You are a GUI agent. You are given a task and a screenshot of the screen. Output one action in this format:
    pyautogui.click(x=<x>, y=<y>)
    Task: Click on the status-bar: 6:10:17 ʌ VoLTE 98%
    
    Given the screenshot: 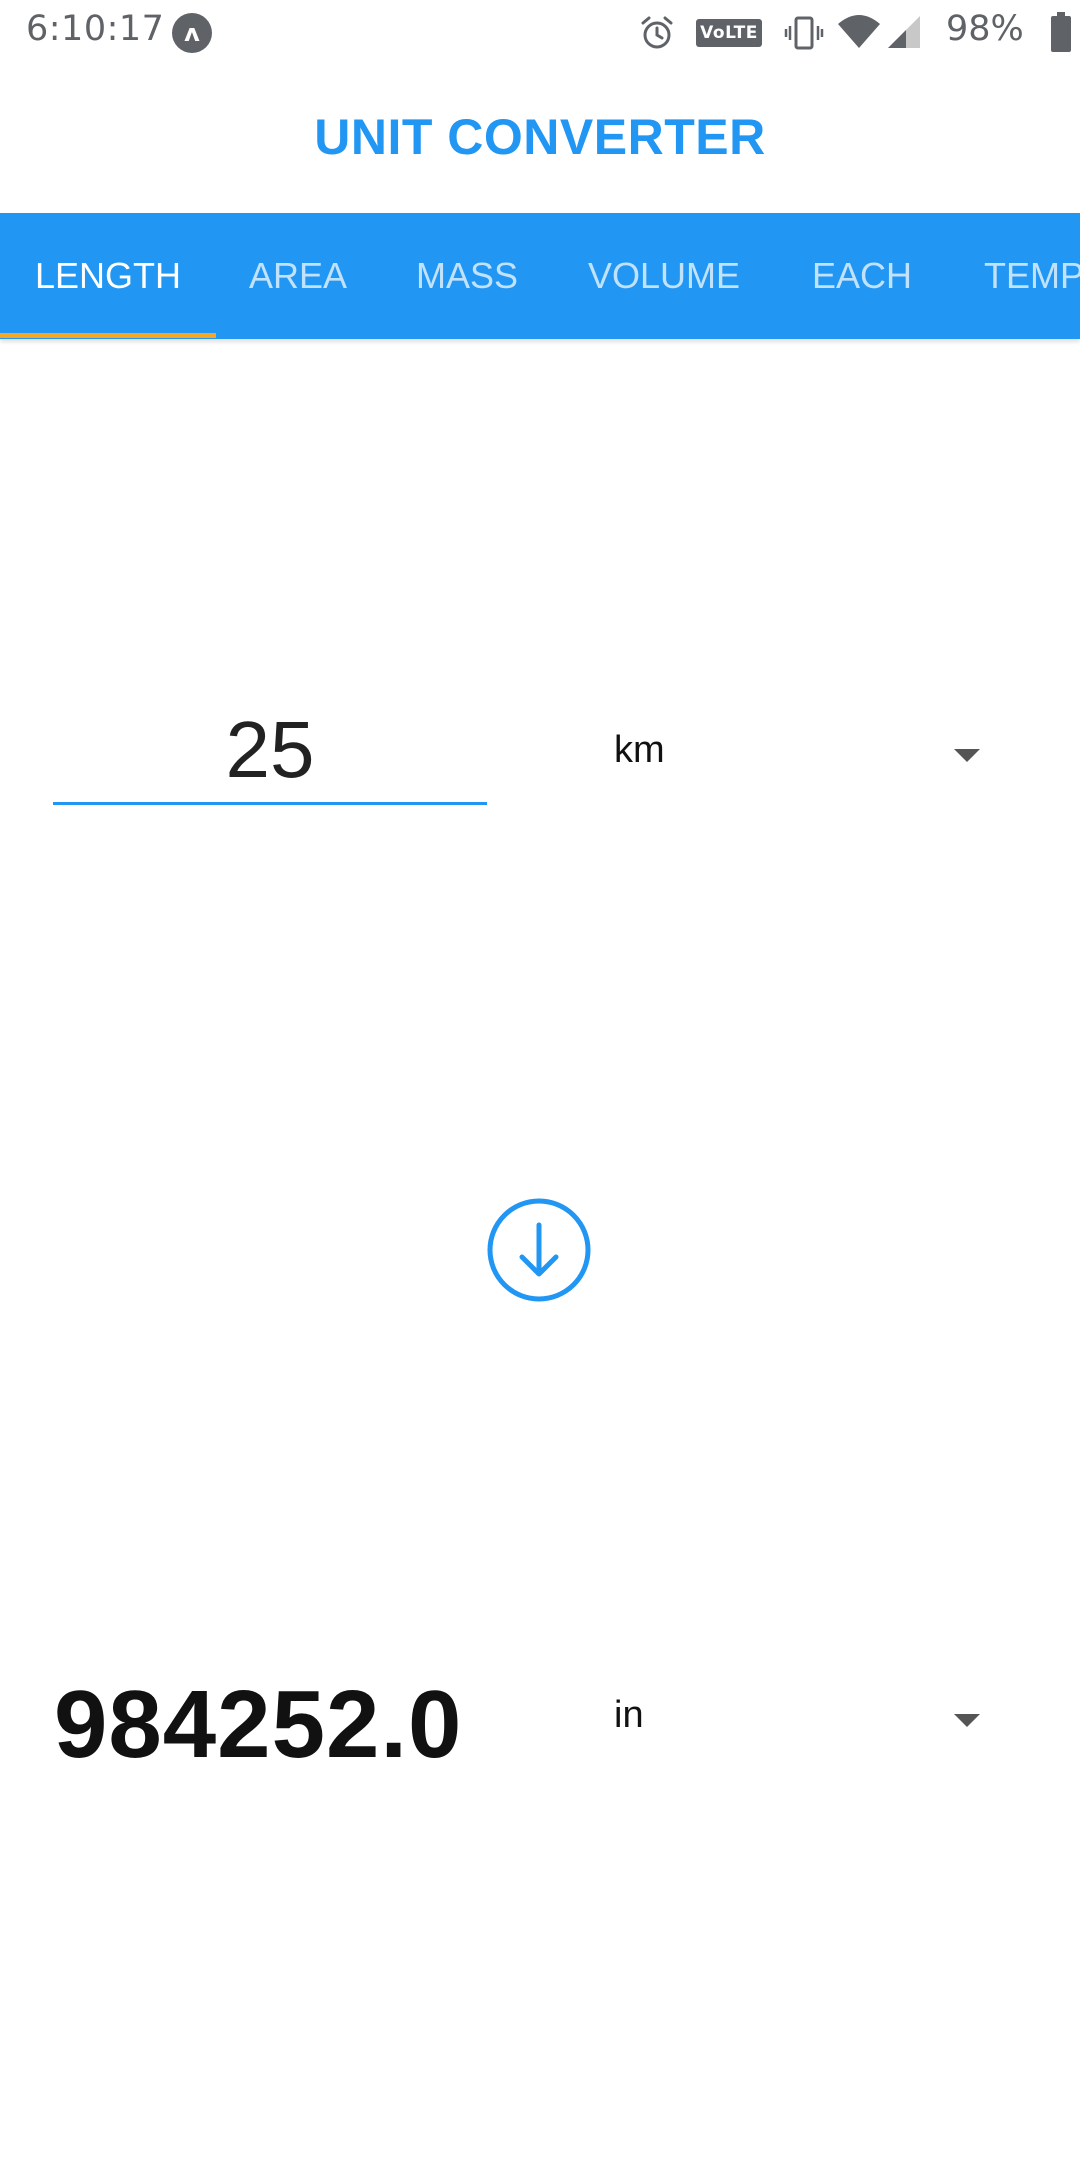 What is the action you would take?
    pyautogui.click(x=540, y=32)
    